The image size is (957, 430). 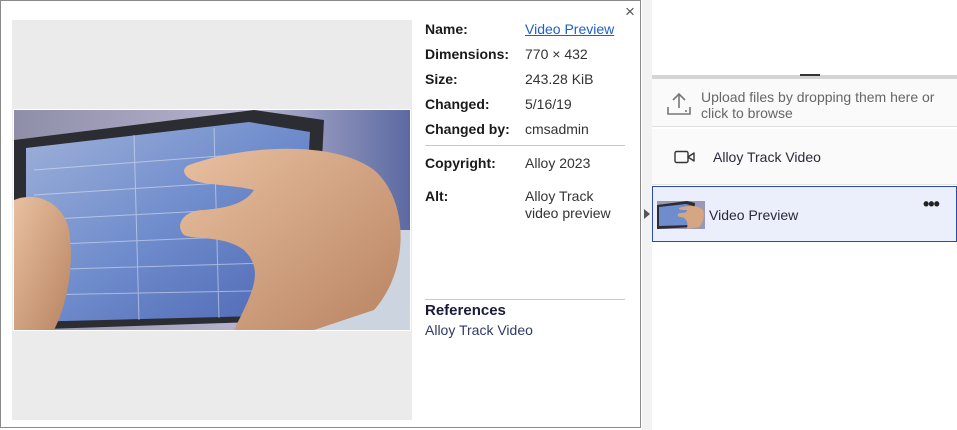 I want to click on alt-value: Alloy Track video preview, so click(x=568, y=204).